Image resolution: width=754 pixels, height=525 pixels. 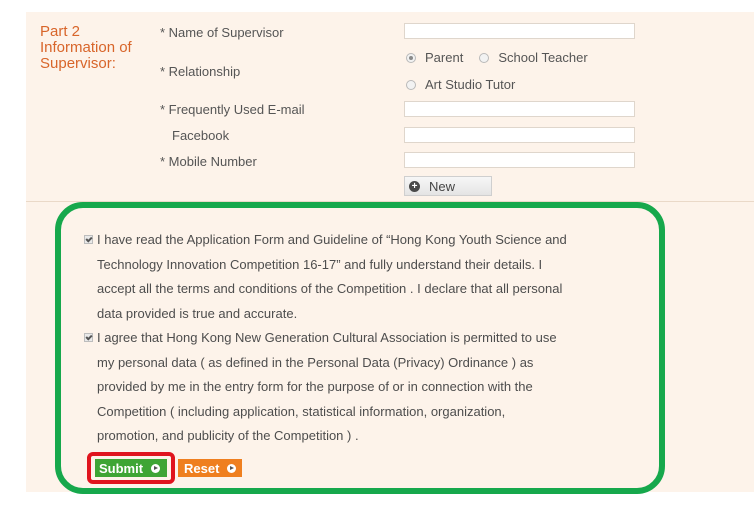 What do you see at coordinates (131, 468) in the screenshot?
I see `submit-highlight-outline` at bounding box center [131, 468].